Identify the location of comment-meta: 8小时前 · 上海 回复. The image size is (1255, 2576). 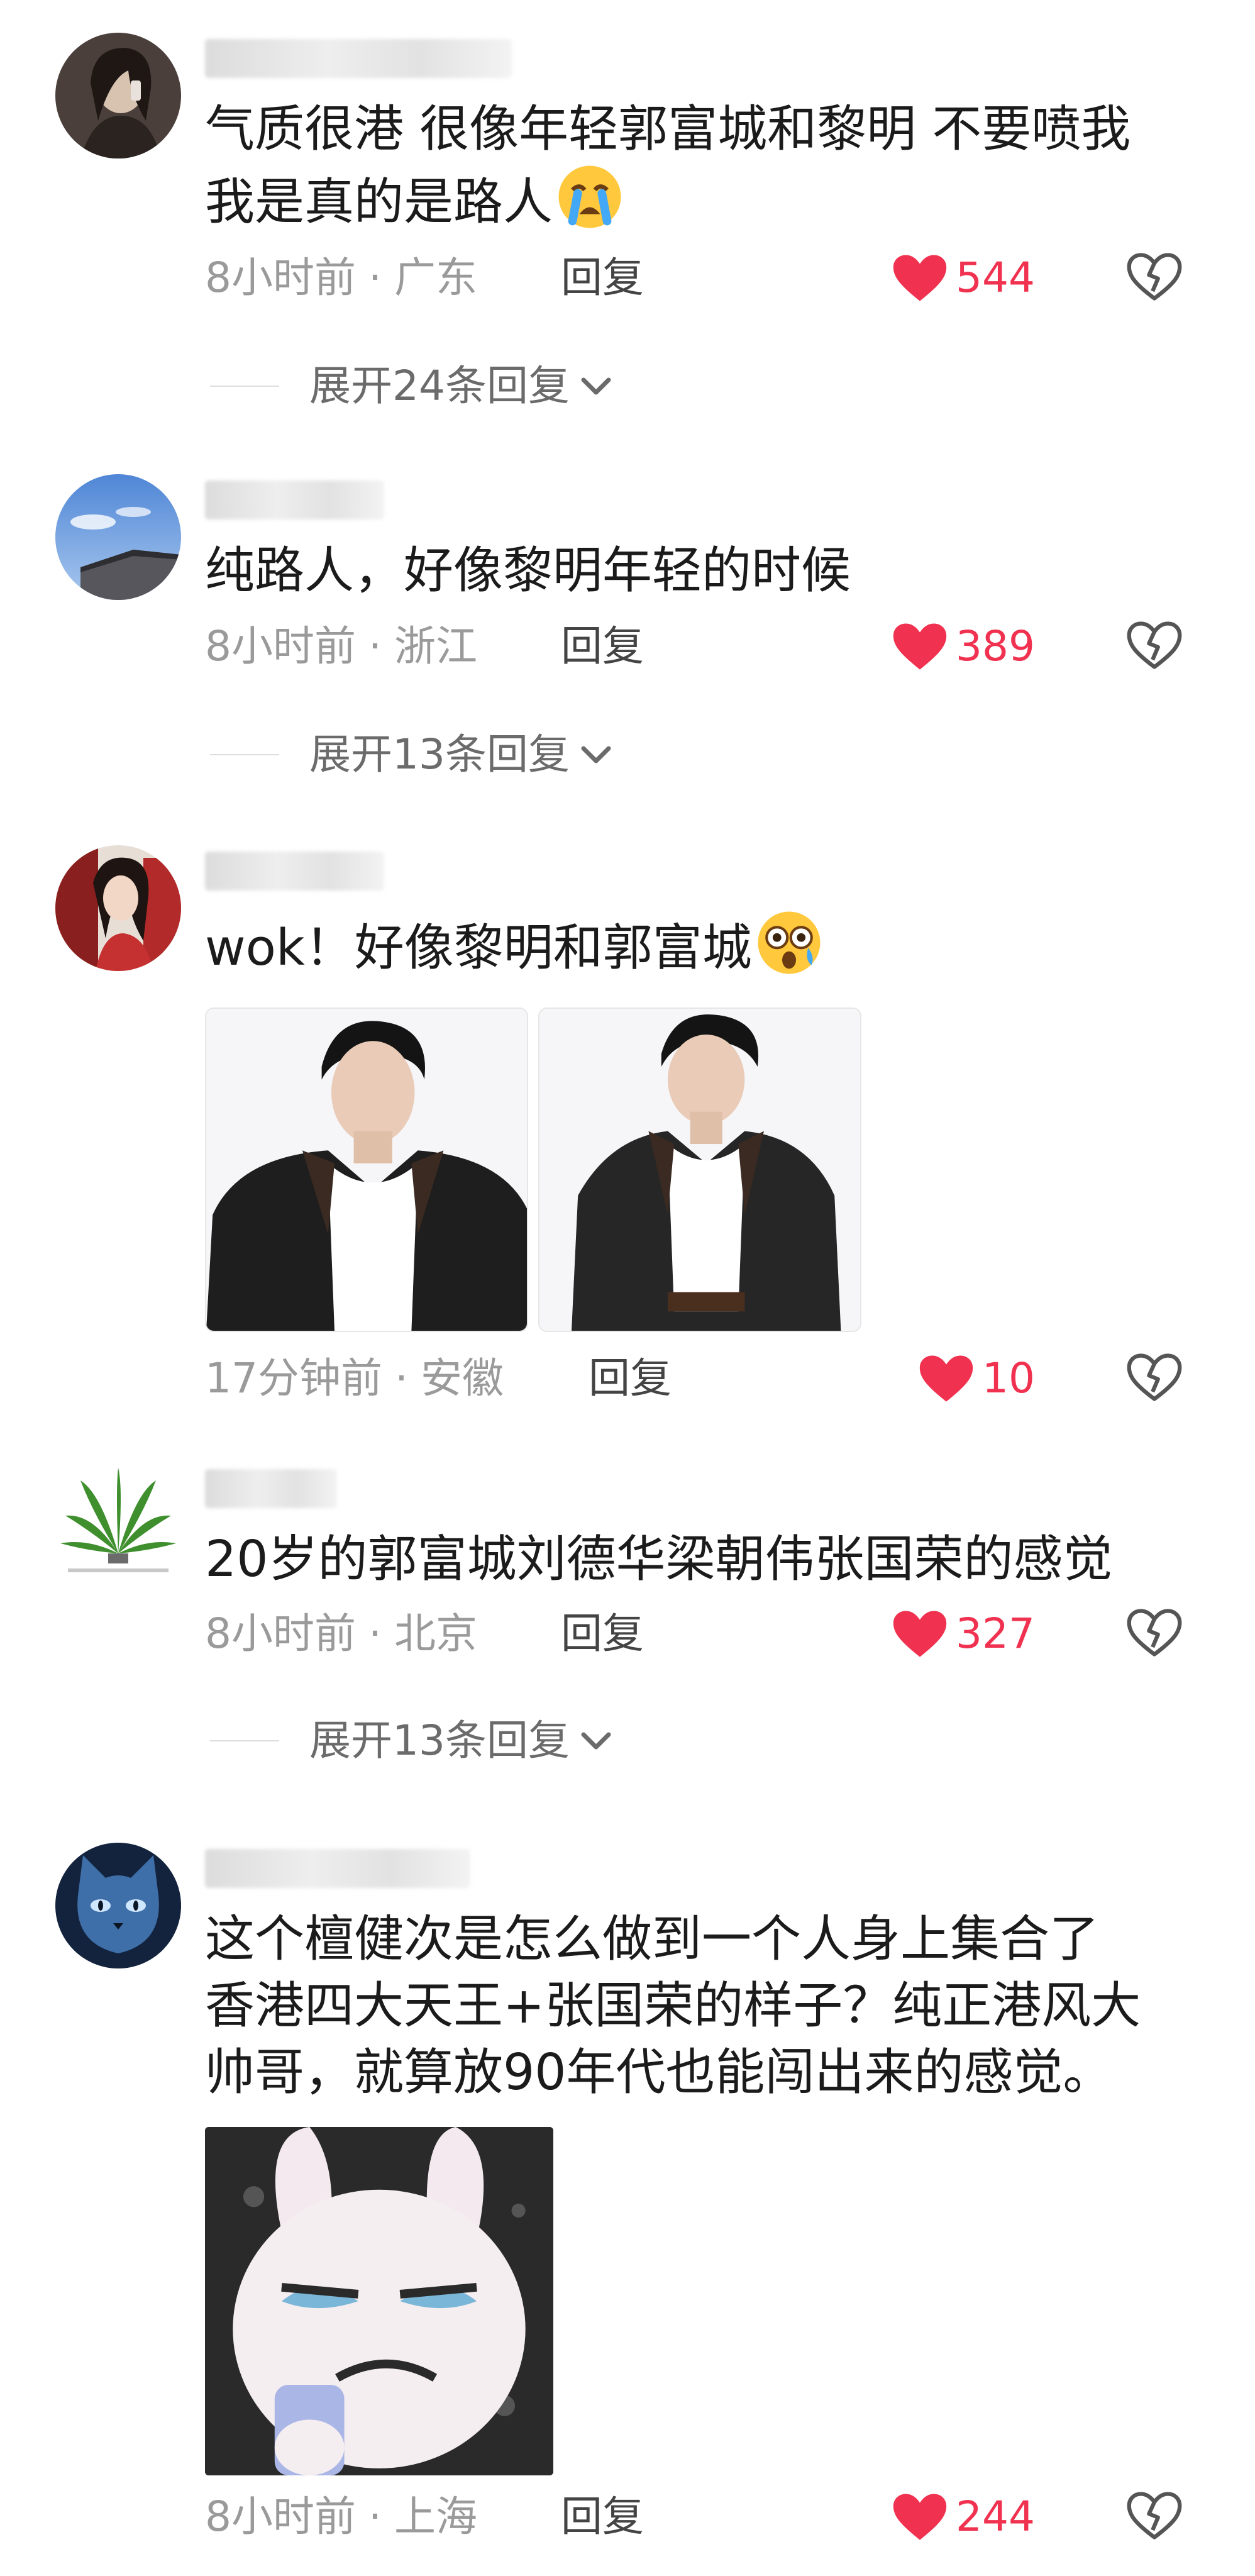
(424, 2517).